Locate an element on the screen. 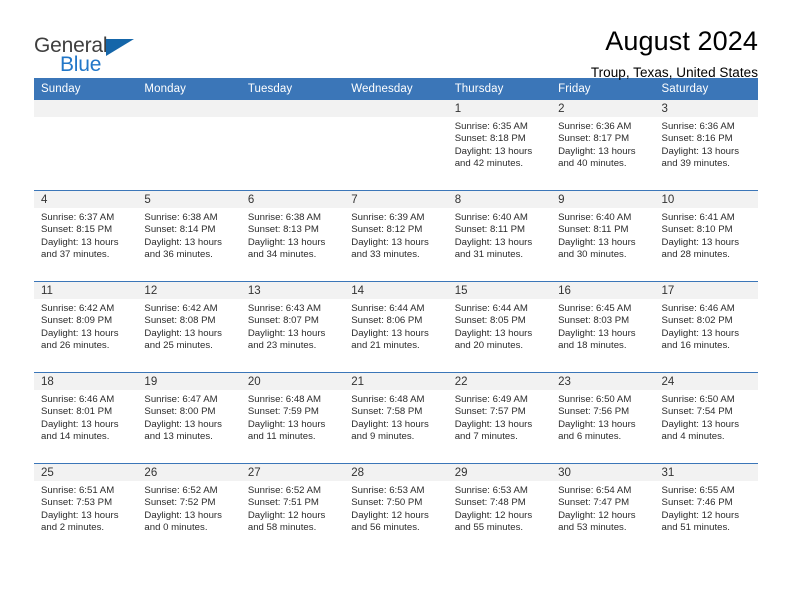 The height and width of the screenshot is (612, 792). daylight-text: Daylight: 13 hours and 34 minutes. is located at coordinates (286, 248).